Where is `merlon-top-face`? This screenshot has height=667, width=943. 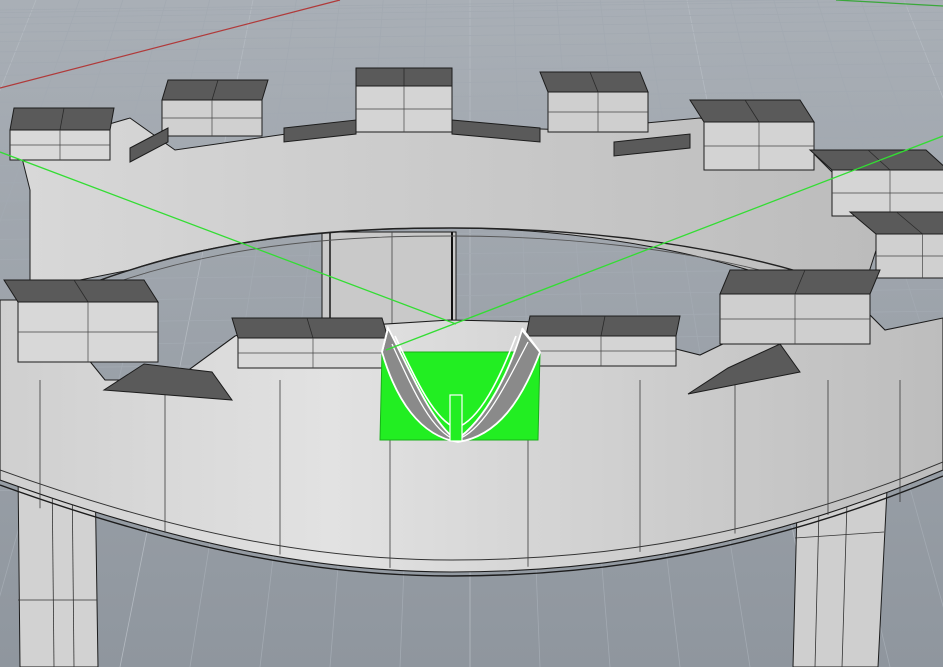
merlon-top-face is located at coordinates (875, 160).